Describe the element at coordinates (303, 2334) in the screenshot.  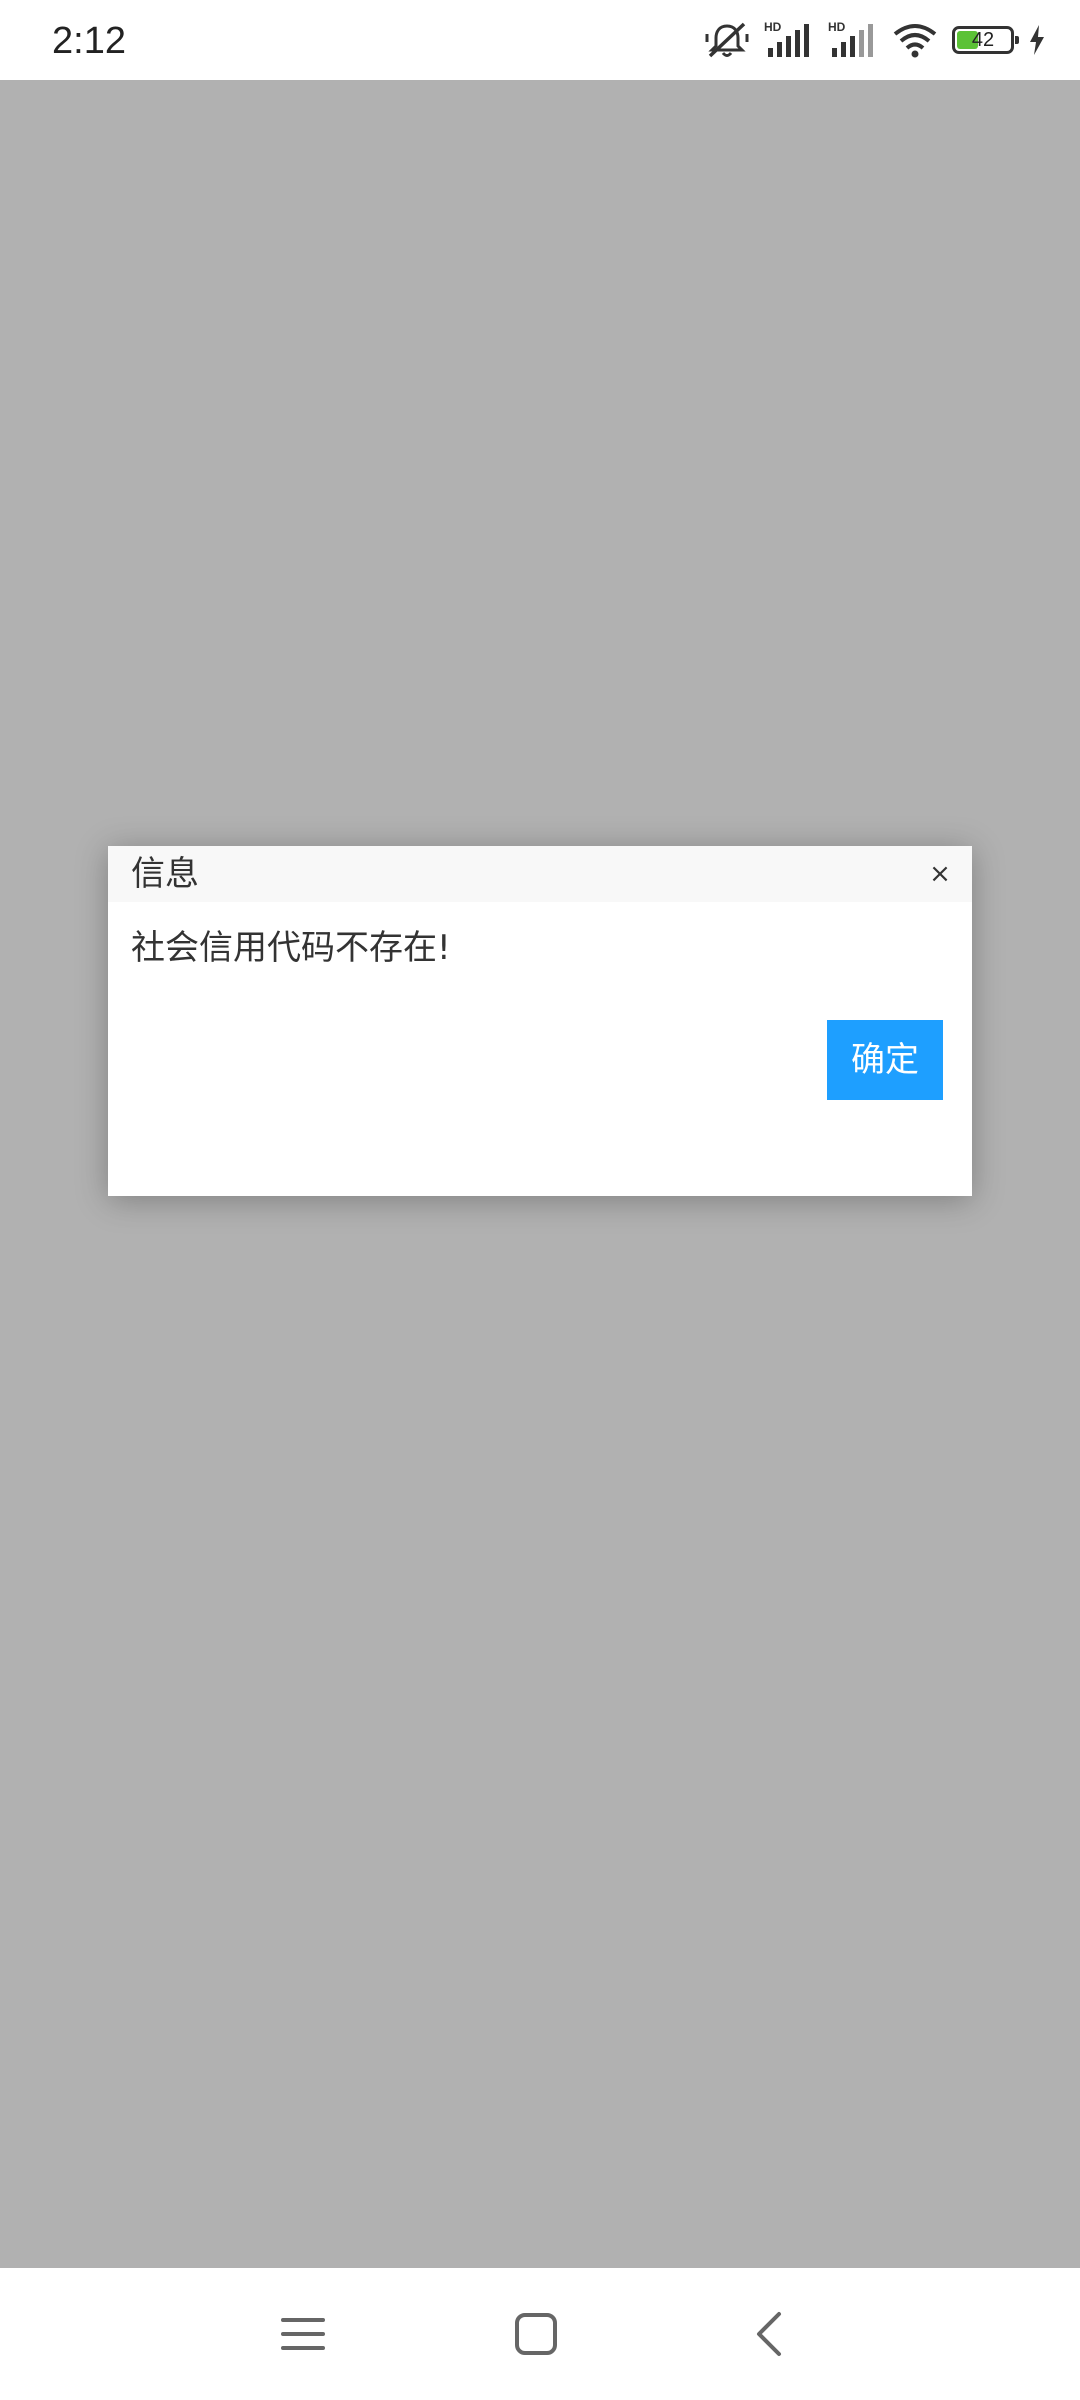
I see `menu-icon` at that location.